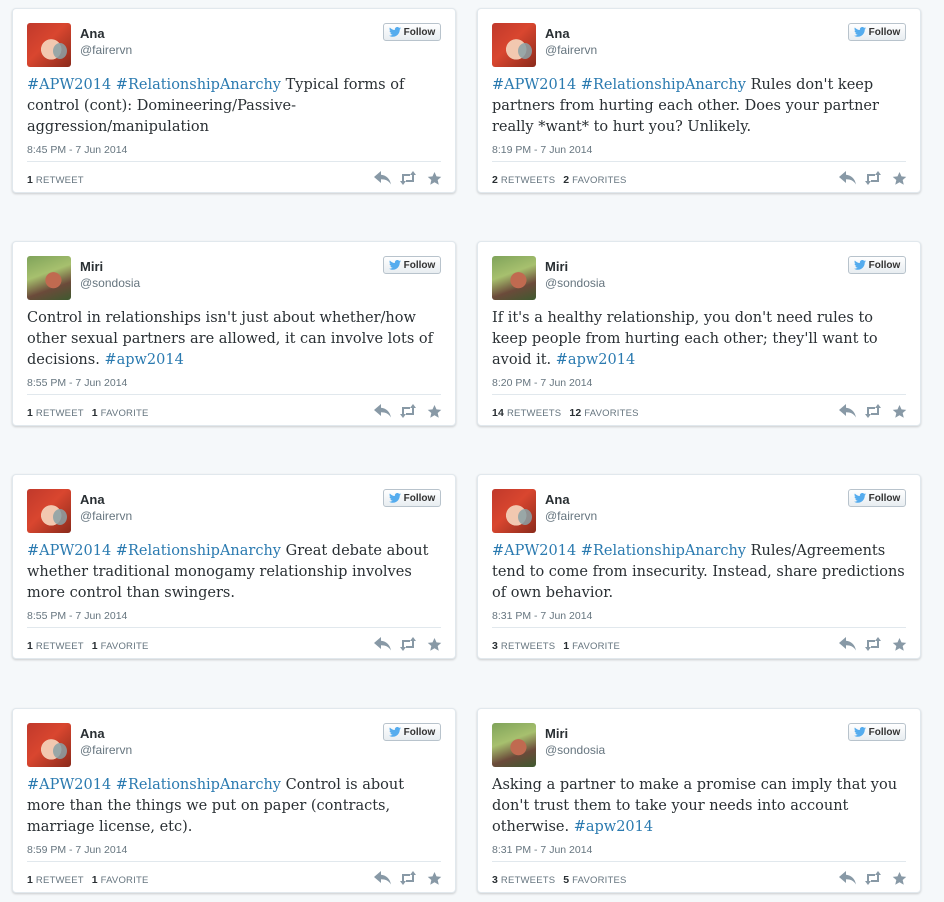  What do you see at coordinates (542, 383) in the screenshot?
I see `tweet-timestamp: 8:20 PM - 7 Jun 2014` at bounding box center [542, 383].